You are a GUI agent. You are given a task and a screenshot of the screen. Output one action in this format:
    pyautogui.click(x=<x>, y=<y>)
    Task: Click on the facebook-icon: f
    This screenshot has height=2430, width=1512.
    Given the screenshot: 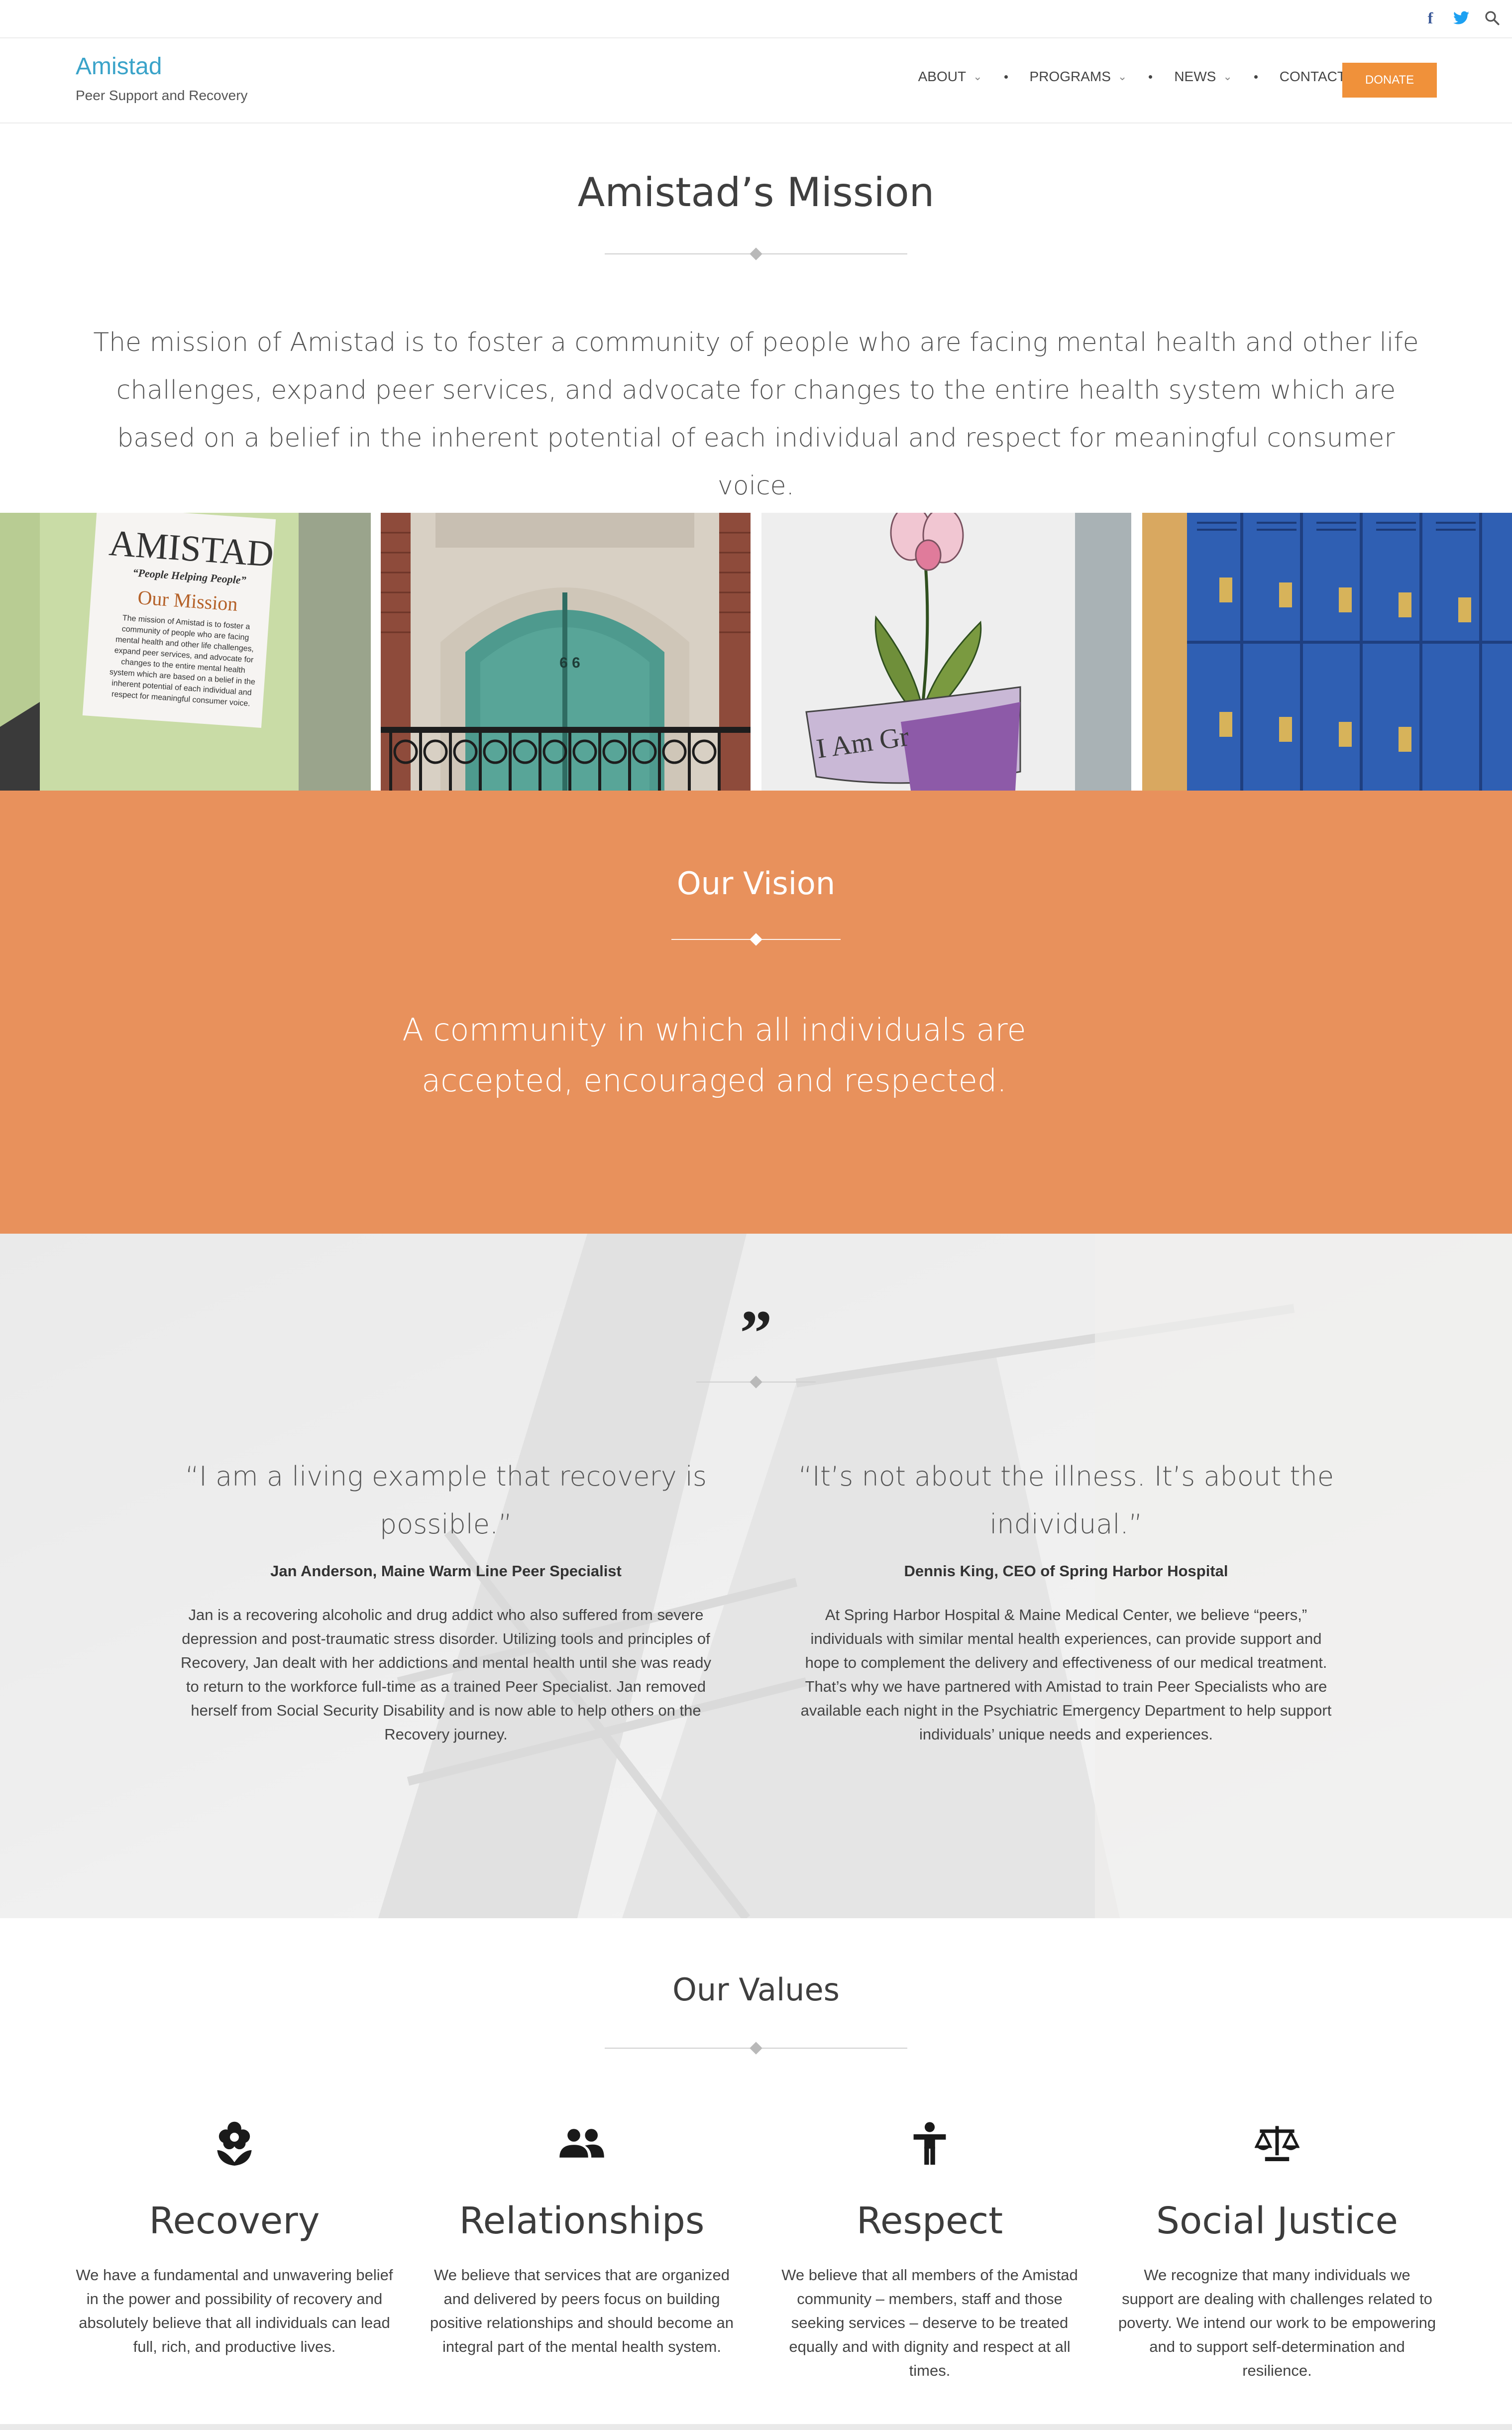 What is the action you would take?
    pyautogui.click(x=1430, y=18)
    